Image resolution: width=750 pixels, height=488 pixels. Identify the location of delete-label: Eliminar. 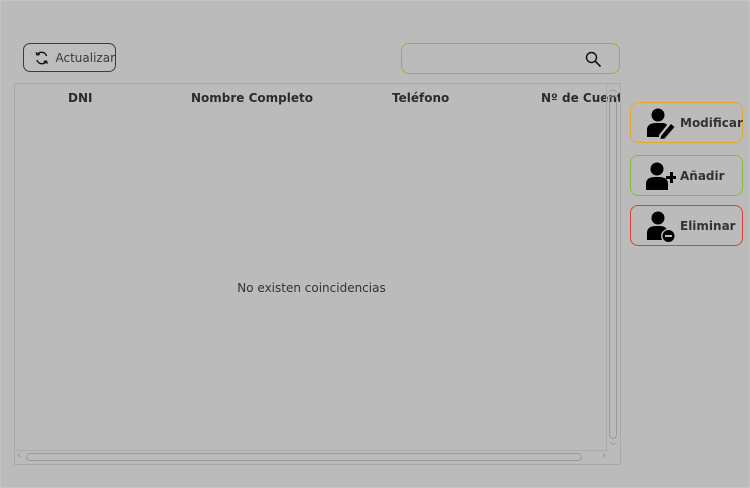
(708, 225).